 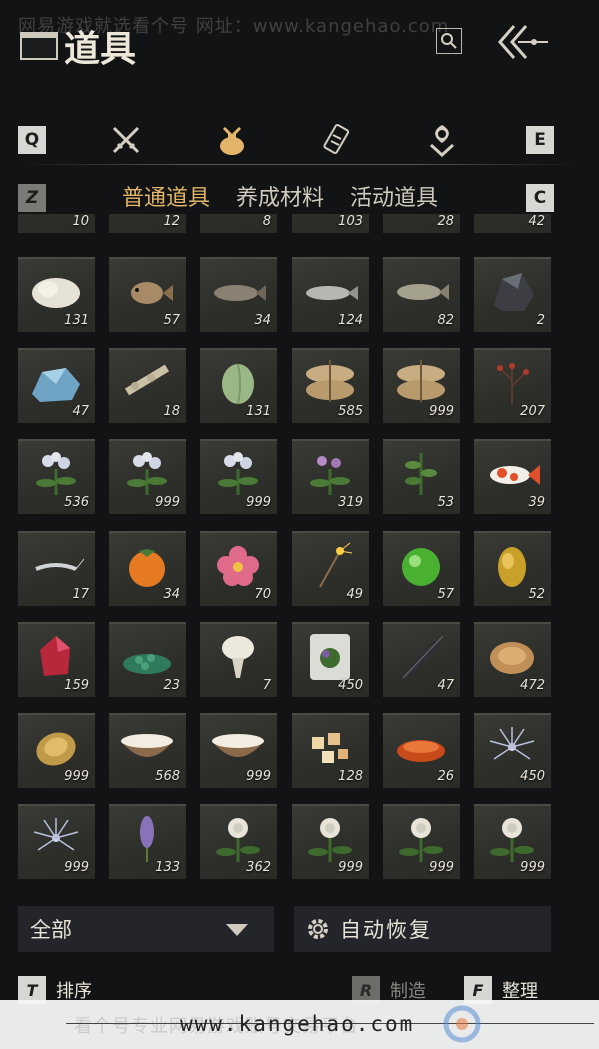 What do you see at coordinates (532, 685) in the screenshot?
I see `item-count: 472` at bounding box center [532, 685].